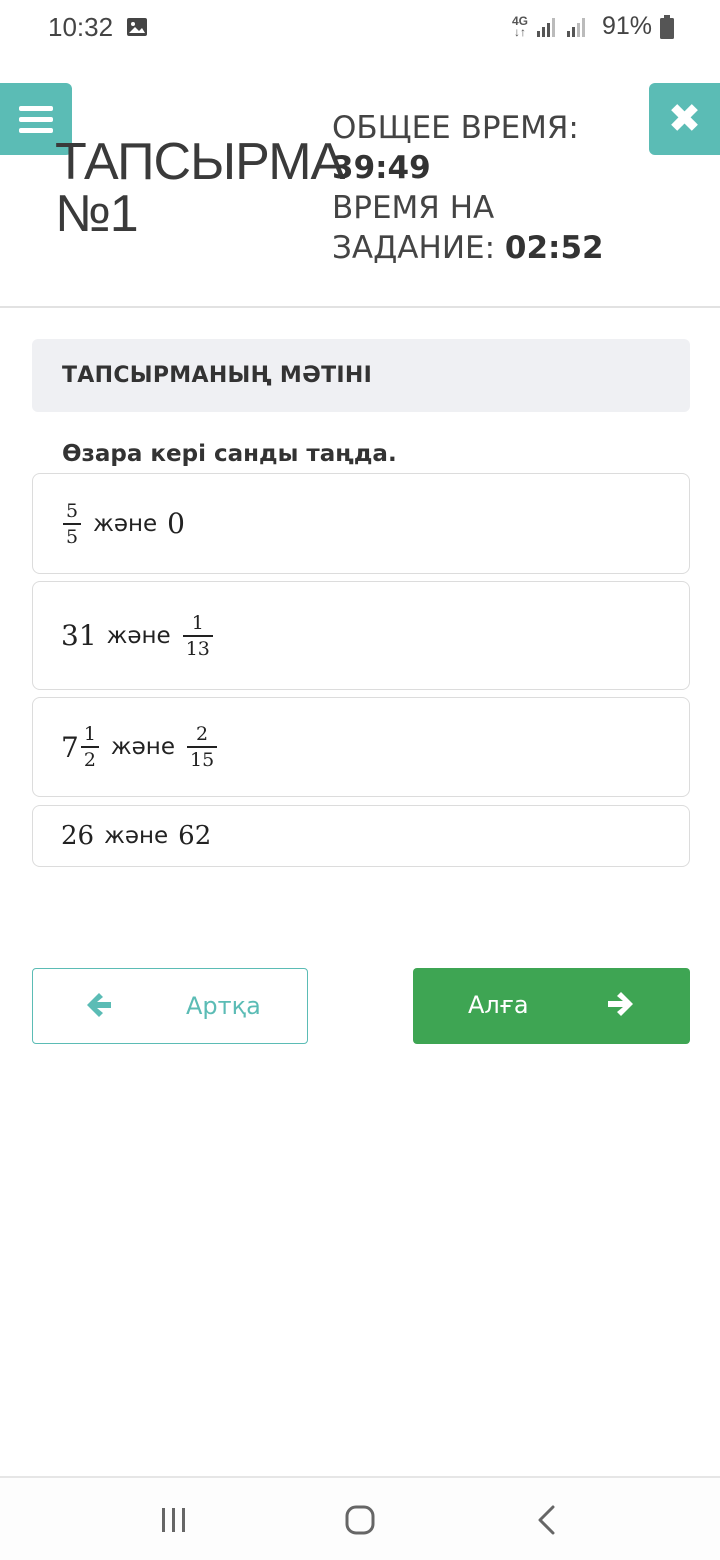 Image resolution: width=720 pixels, height=1560 pixels. I want to click on task-title-word: ТАПСЫРМА, so click(200, 162).